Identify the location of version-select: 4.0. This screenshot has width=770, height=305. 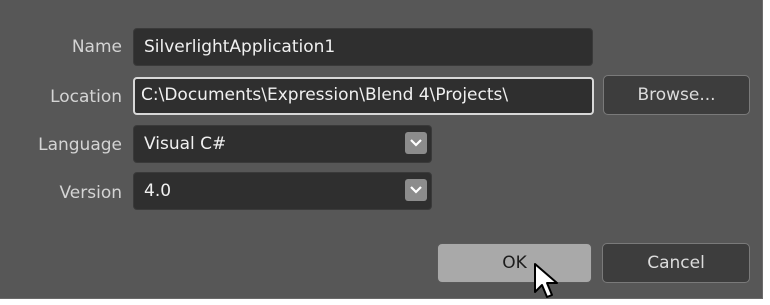
(282, 191).